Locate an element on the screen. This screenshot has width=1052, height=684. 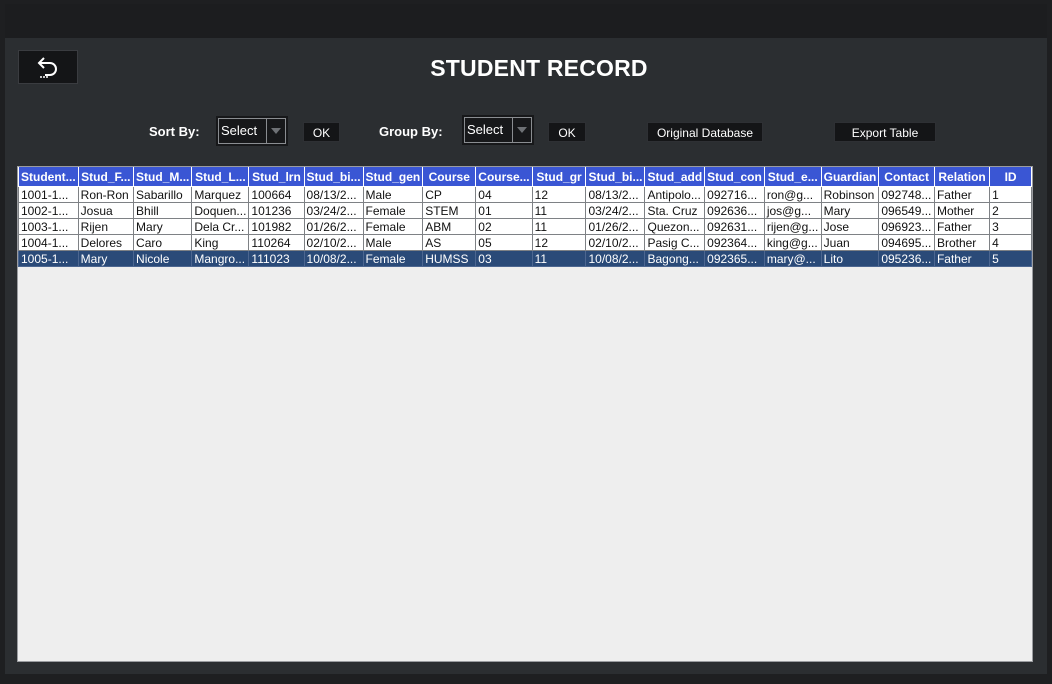
column-header: Stud_gr is located at coordinates (559, 177).